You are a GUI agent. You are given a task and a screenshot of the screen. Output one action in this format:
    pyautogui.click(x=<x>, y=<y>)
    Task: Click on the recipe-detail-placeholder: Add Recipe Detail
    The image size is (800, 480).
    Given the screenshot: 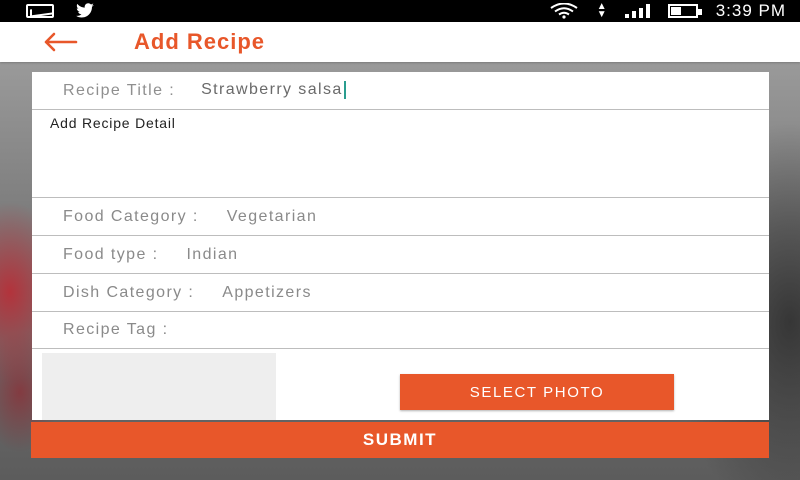 What is the action you would take?
    pyautogui.click(x=113, y=123)
    